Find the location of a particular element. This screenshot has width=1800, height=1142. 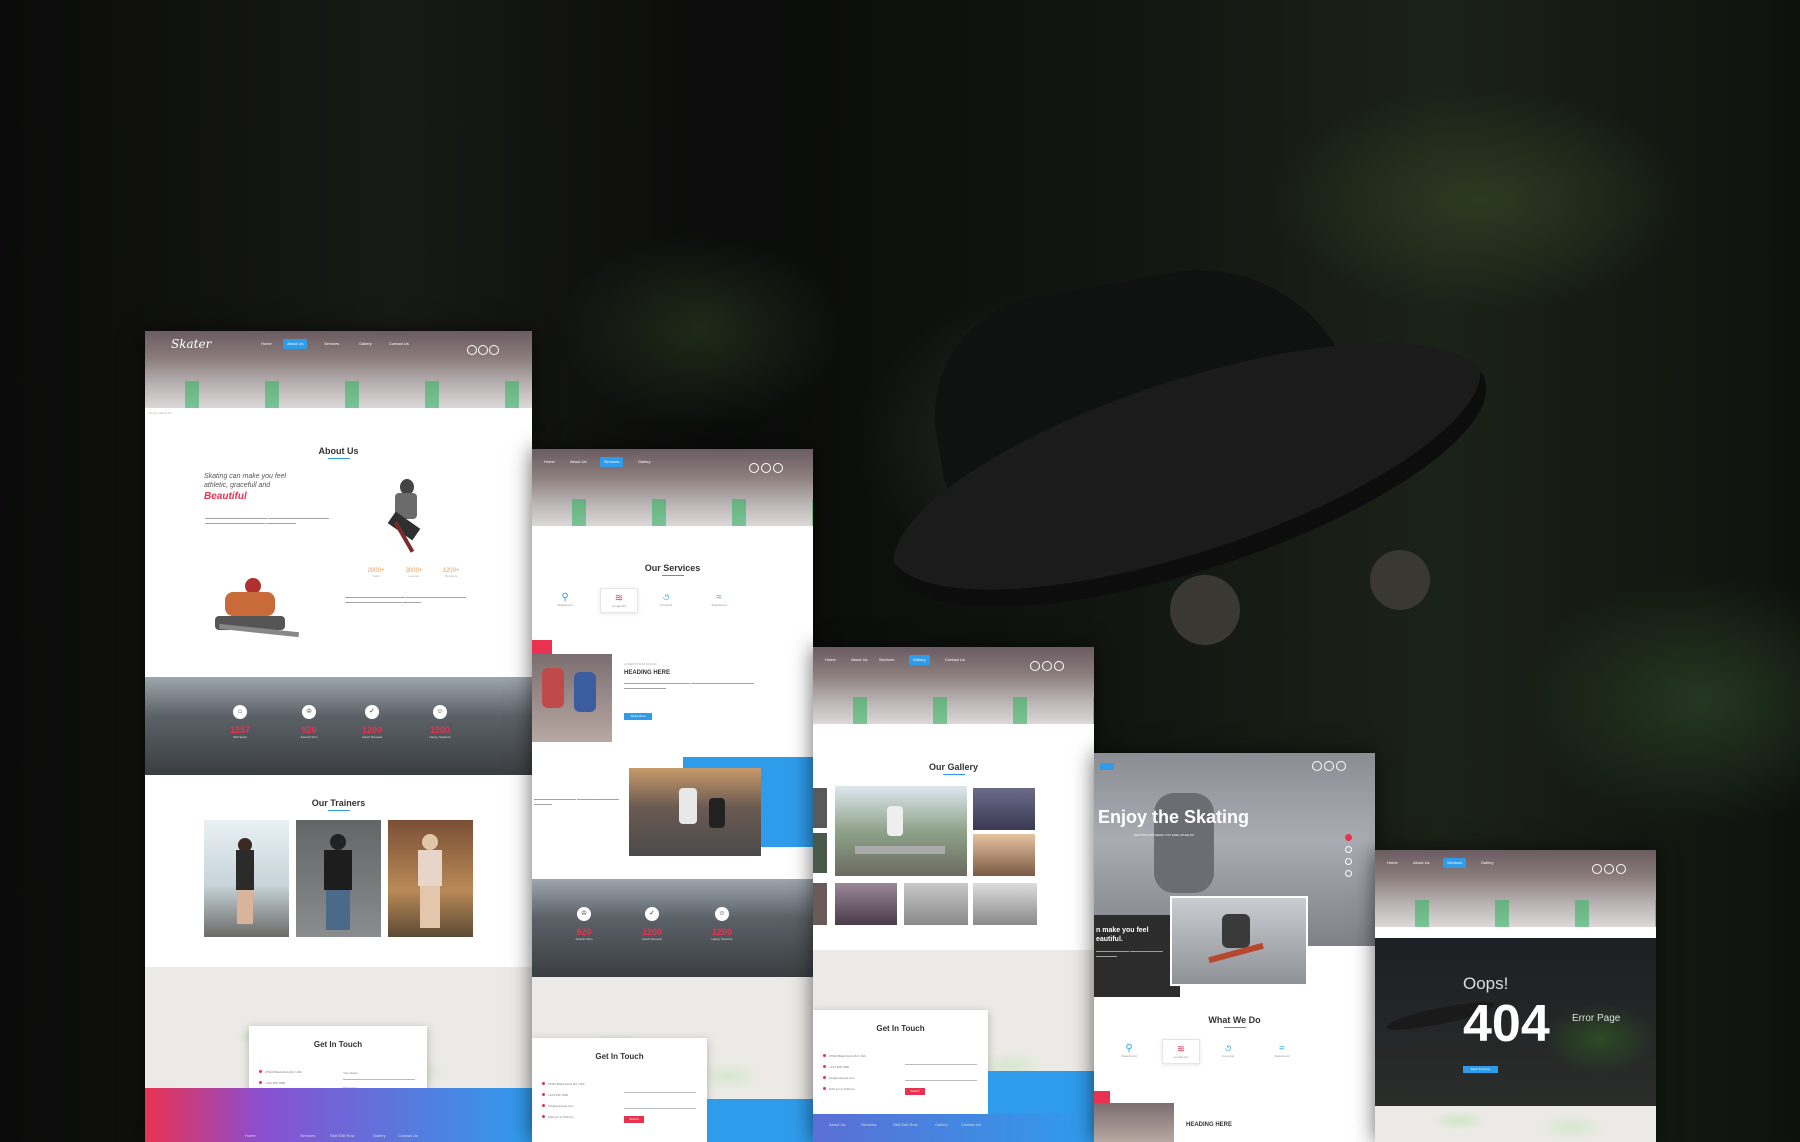

breadcrumb-home: Home is located at coordinates (153, 413).